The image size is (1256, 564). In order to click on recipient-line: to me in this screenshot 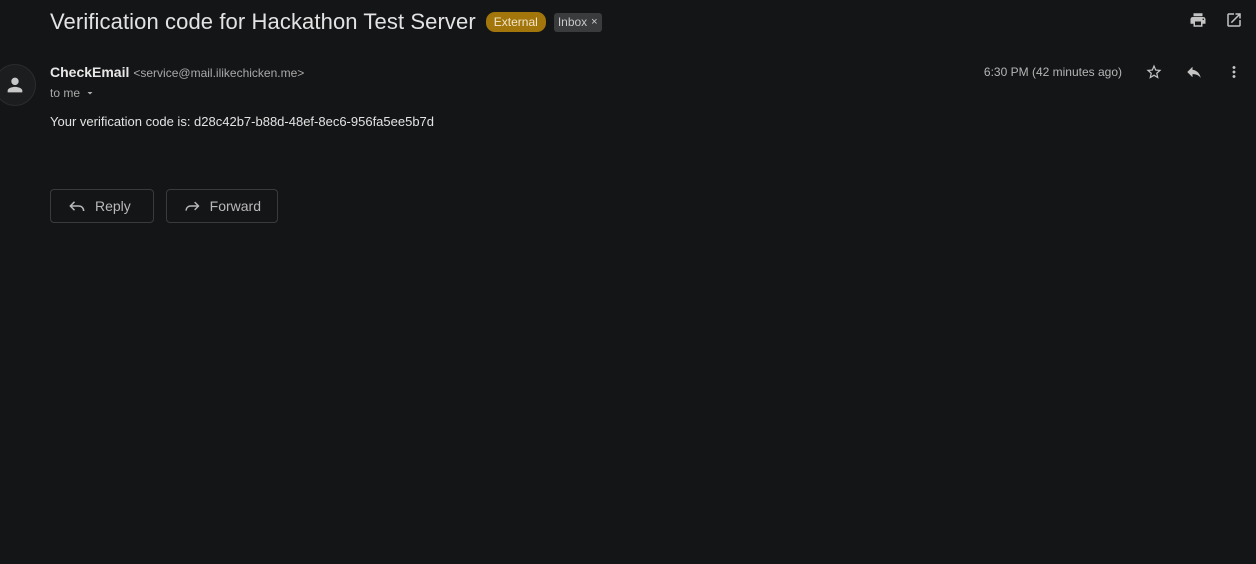, I will do `click(65, 93)`.